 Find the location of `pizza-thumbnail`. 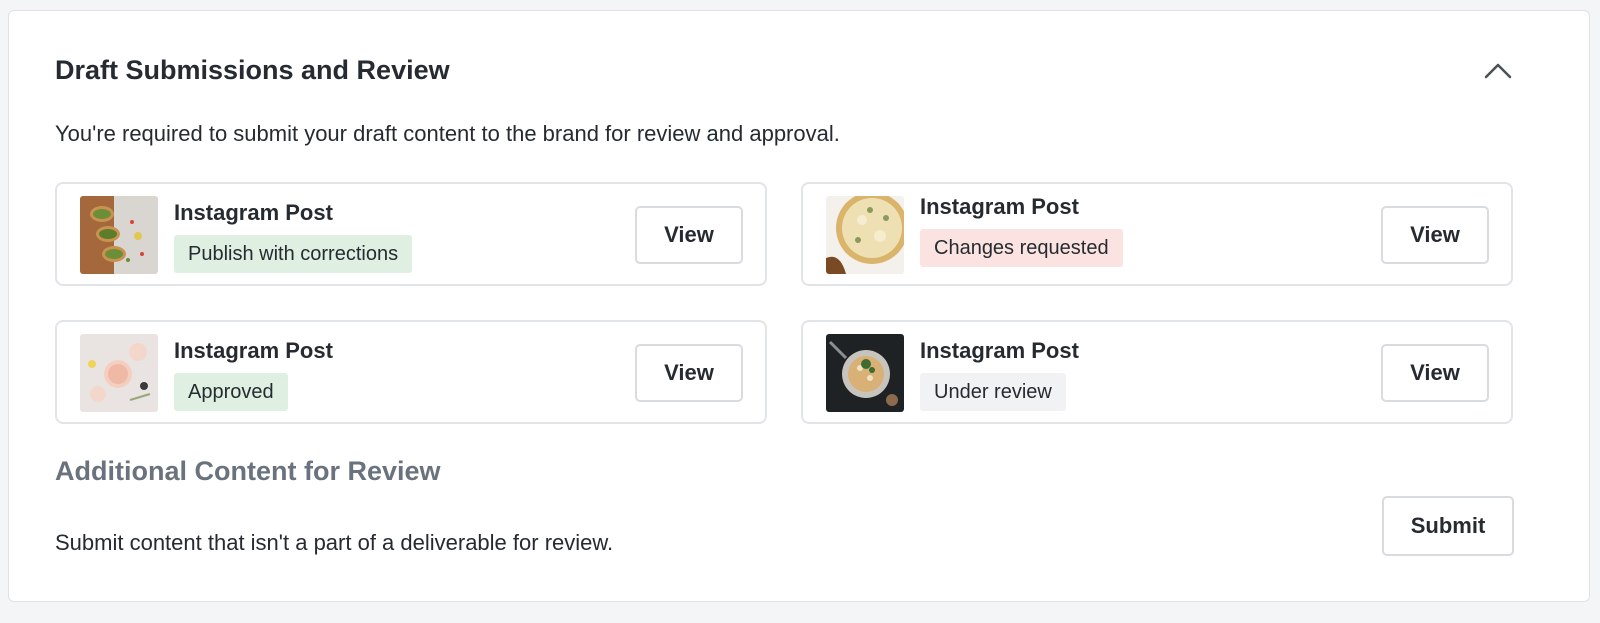

pizza-thumbnail is located at coordinates (865, 235).